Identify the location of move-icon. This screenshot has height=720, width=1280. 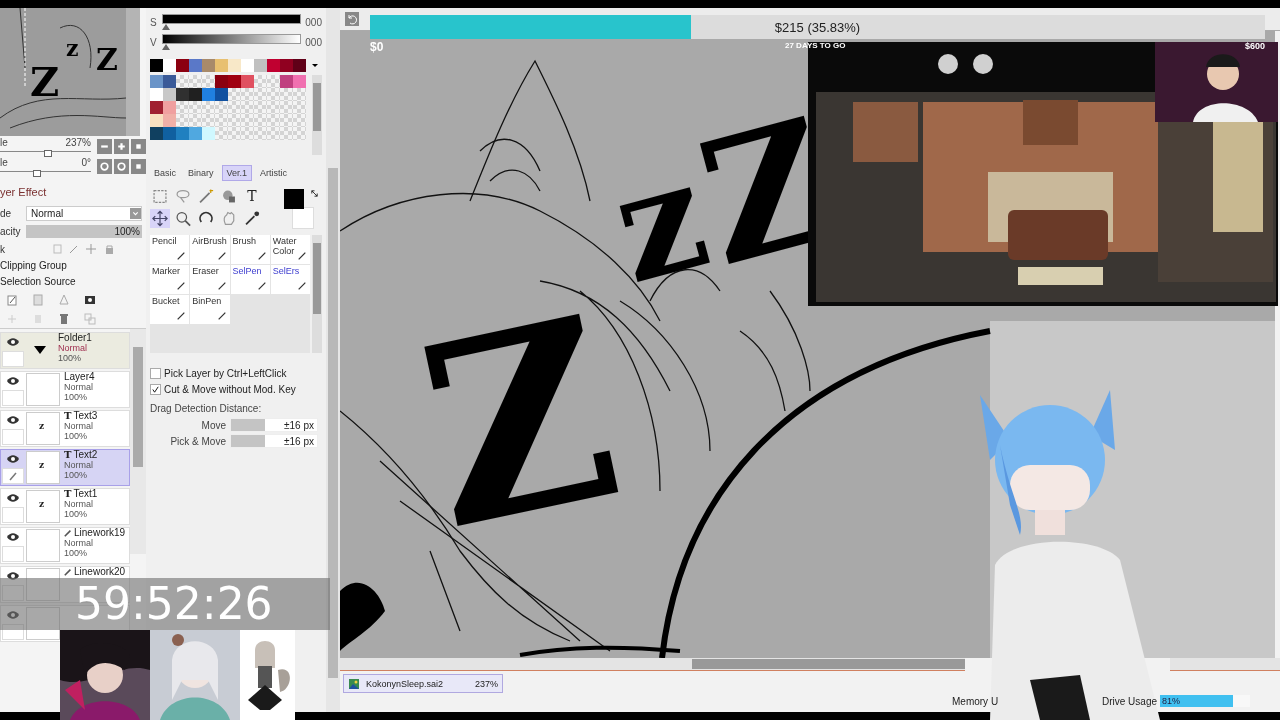
(160, 218).